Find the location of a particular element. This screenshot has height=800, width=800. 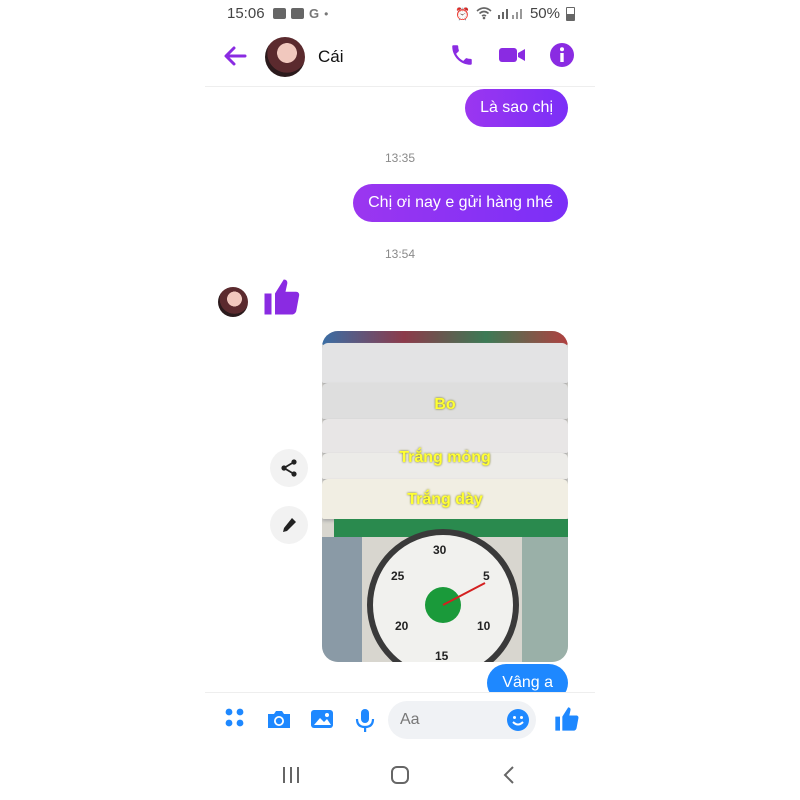

share-button is located at coordinates (289, 468).